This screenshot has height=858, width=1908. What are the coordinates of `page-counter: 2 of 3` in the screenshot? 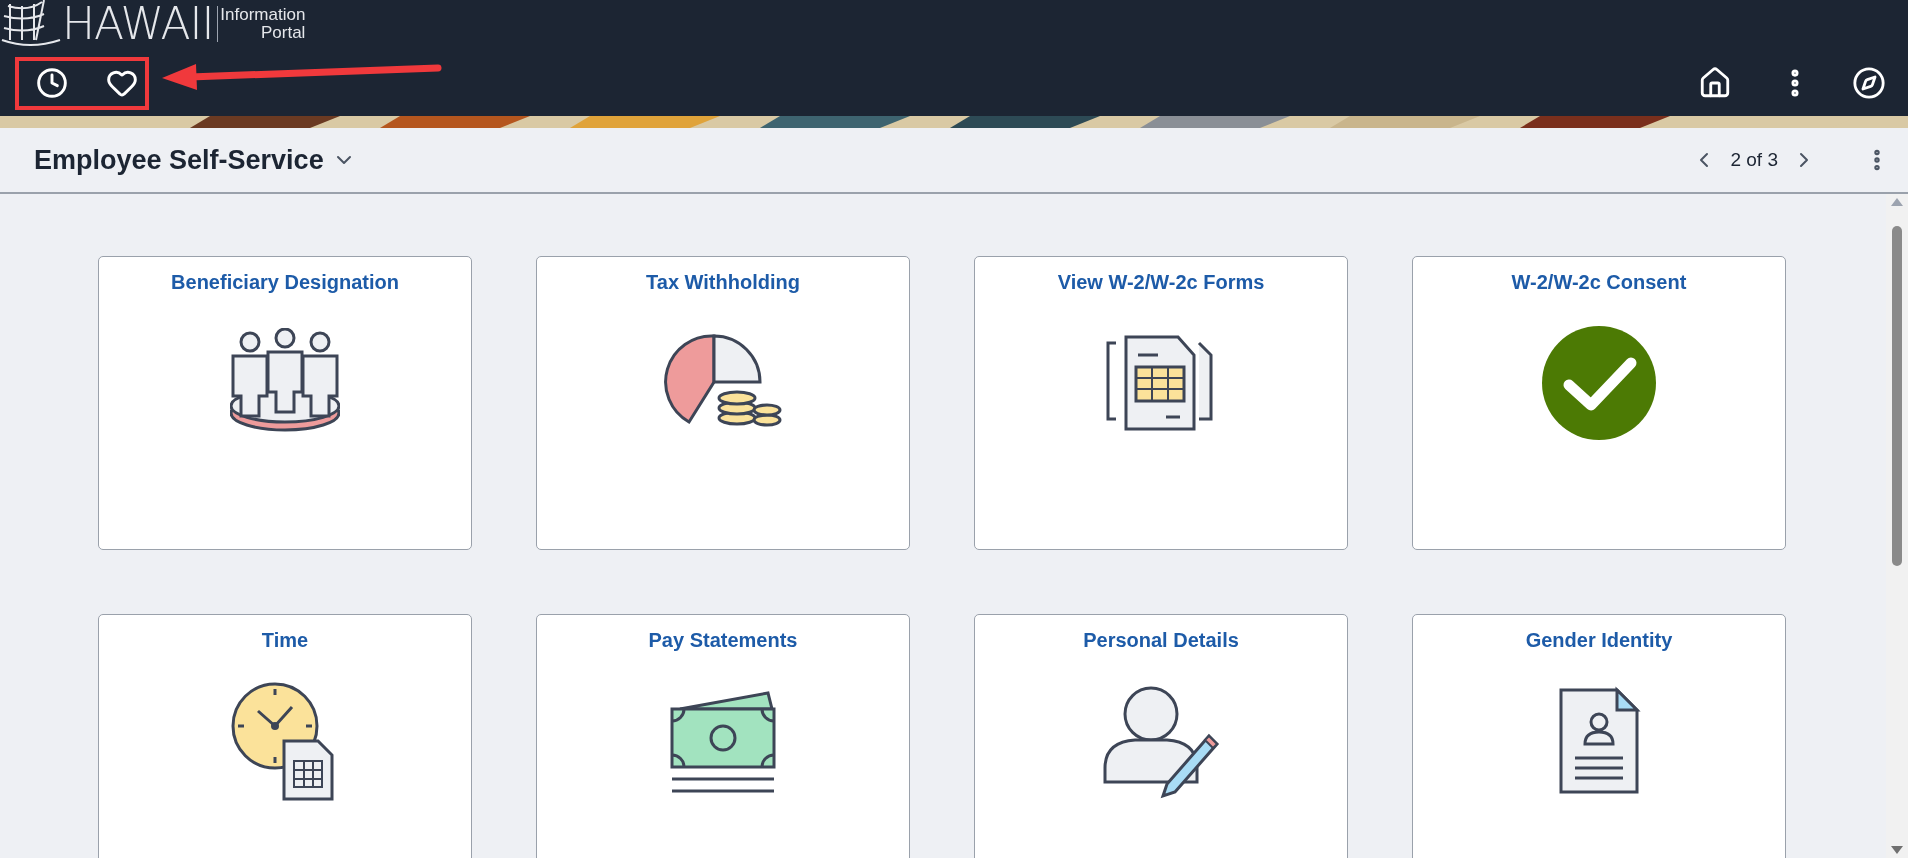 It's located at (1754, 159).